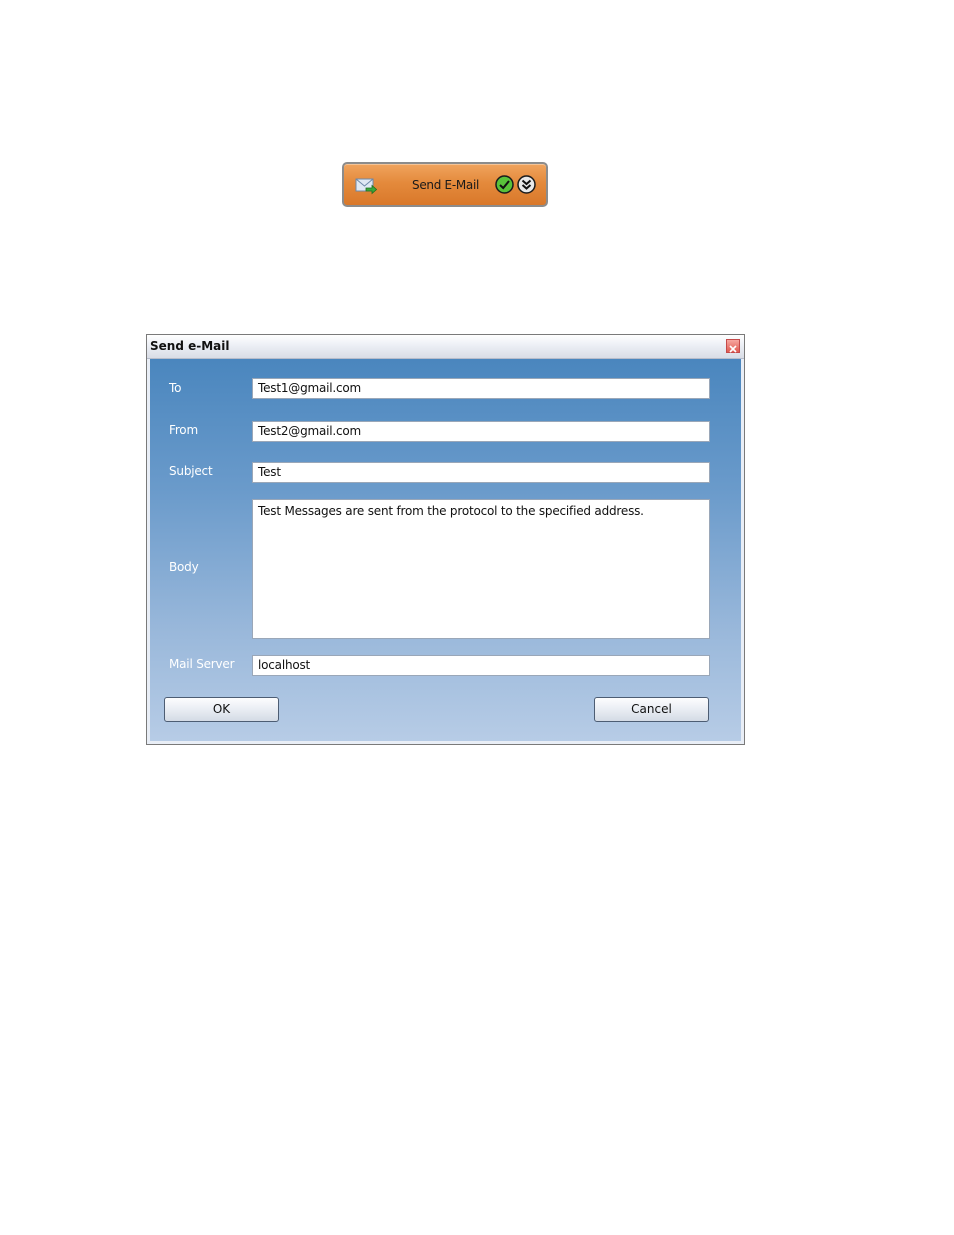 Image resolution: width=954 pixels, height=1235 pixels. I want to click on dialog-titlebar: Send e-Mail, so click(445, 347).